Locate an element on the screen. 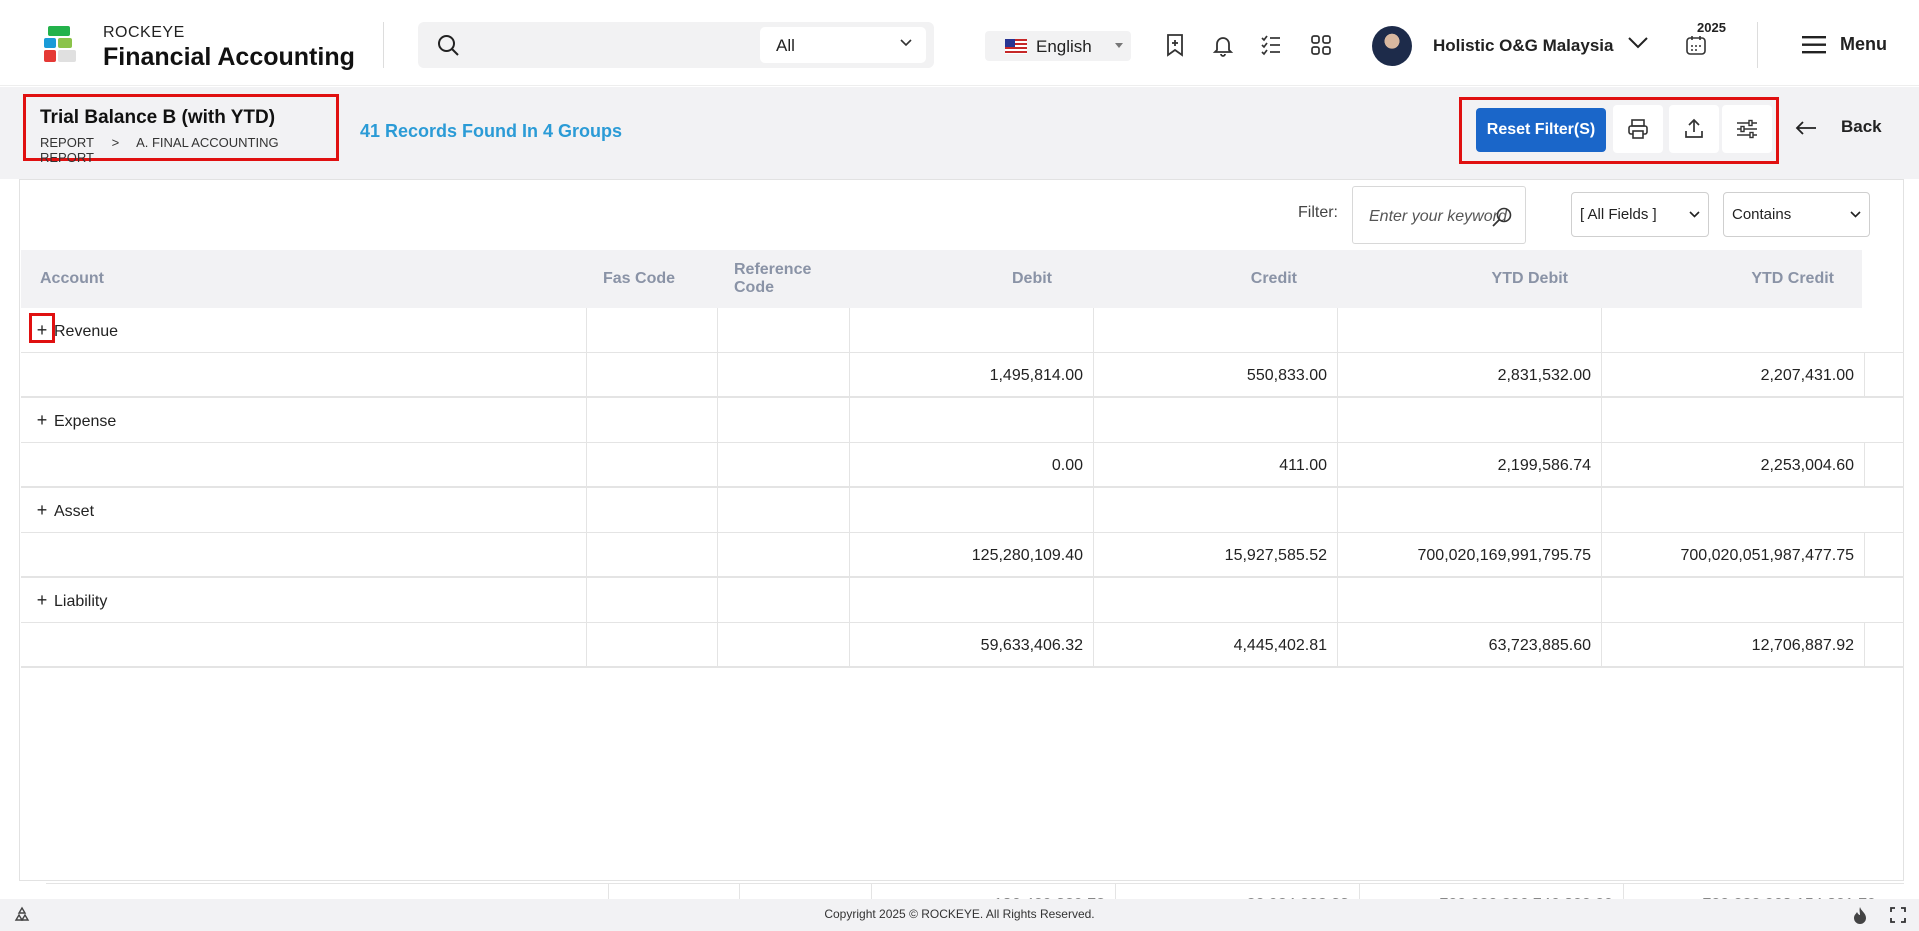  user-avatar is located at coordinates (1392, 46).